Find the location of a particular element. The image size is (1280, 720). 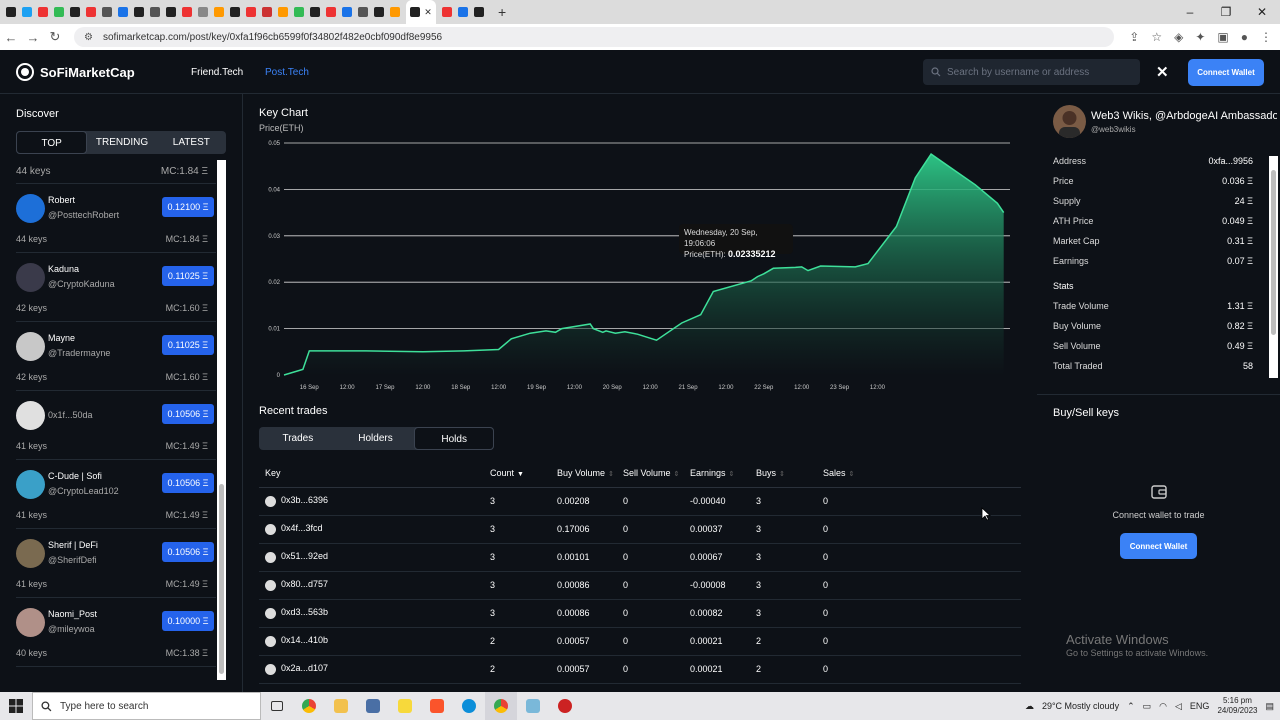

menu-icon: ⋮ is located at coordinates (1266, 37).